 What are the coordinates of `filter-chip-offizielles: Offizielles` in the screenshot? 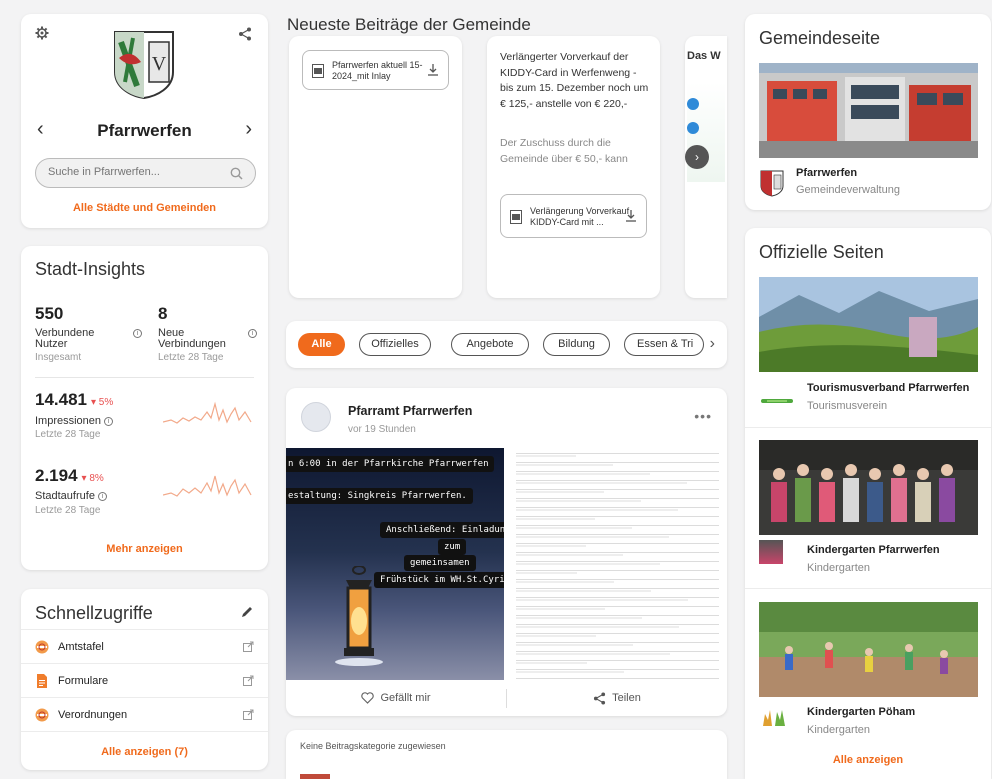 It's located at (395, 344).